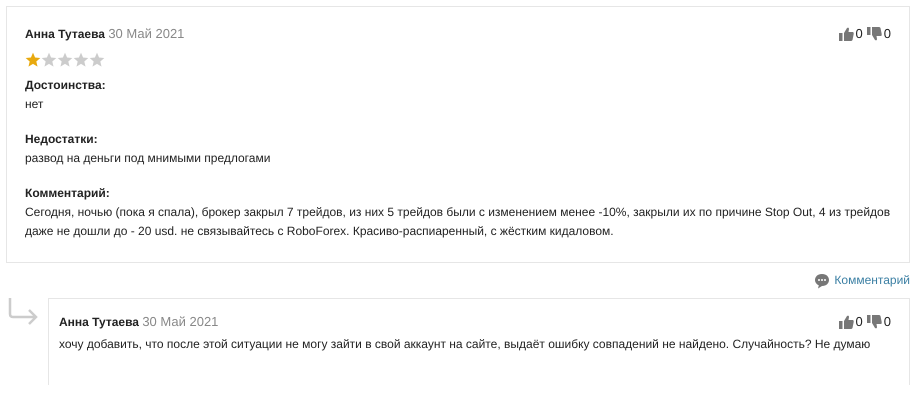 Image resolution: width=920 pixels, height=407 pixels. I want to click on section-text: Сегодня, ночью (пока я спала), брокер закрыл 7 трейдов, из них 5 трейдов были с изменением менее -10%, закрыли их по причине Stop Out, 4 из трейдов даже не дошли до - 20 usd. не связывайтесь с RoboForex. Красиво-распиаренный, с жёстким кидаловом., so click(458, 222).